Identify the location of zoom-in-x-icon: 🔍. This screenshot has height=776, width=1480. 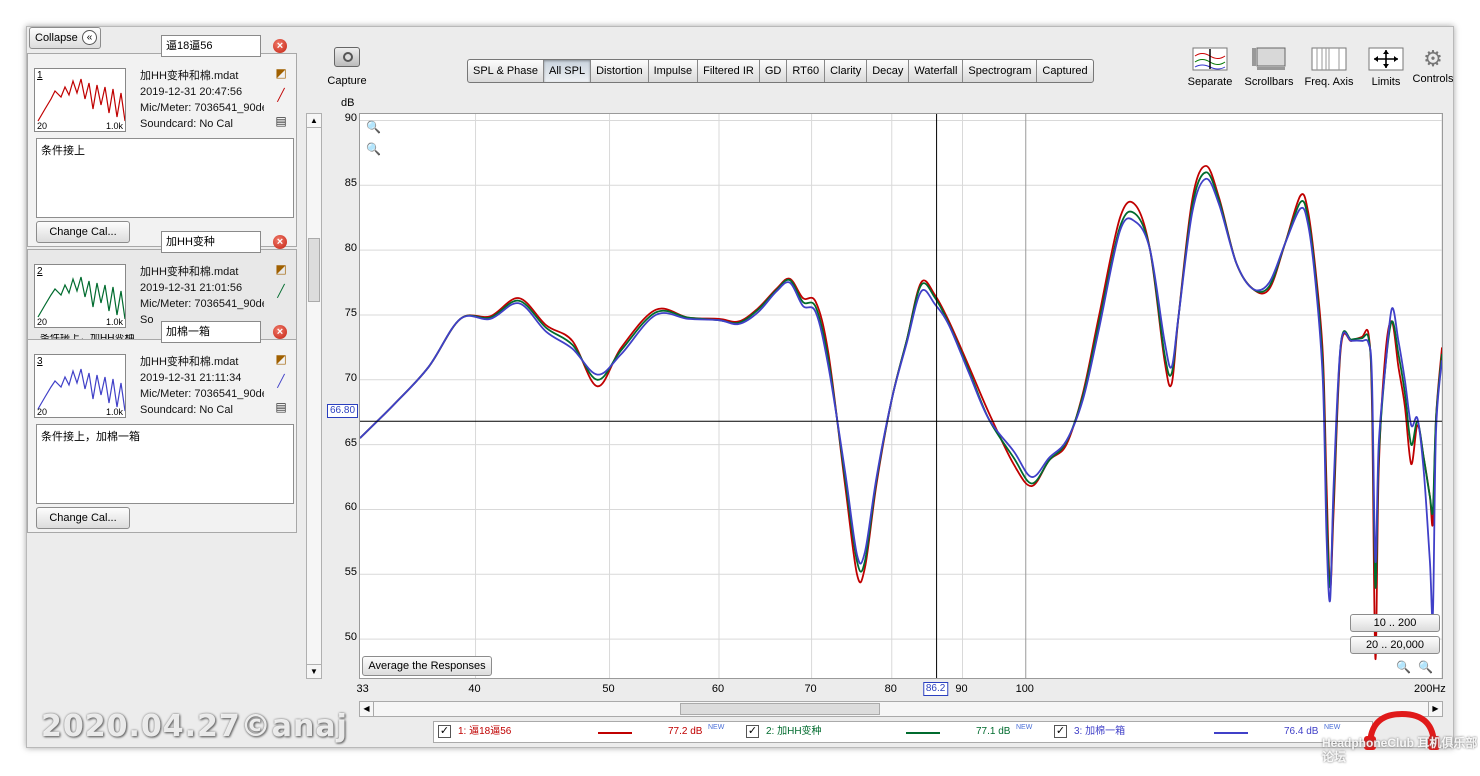
(1403, 667).